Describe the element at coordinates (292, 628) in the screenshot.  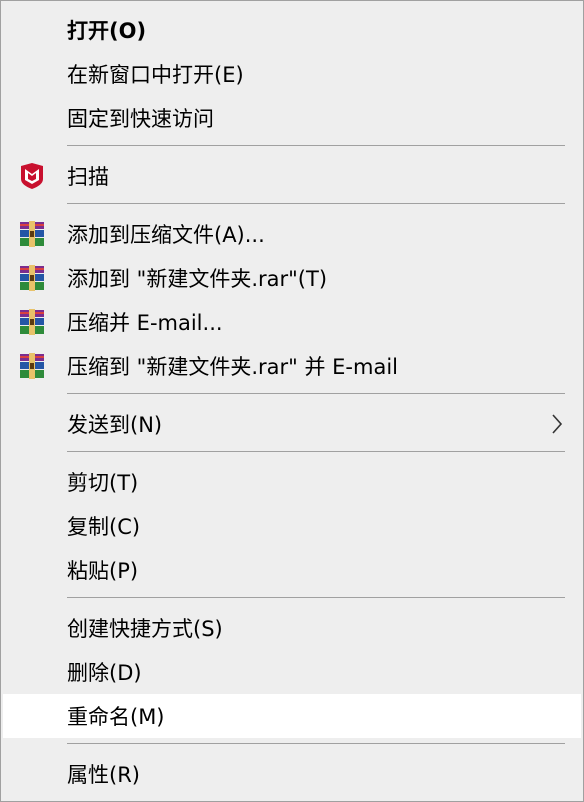
I see `menu-item-create-shortcut: 创建快捷方式(S)` at that location.